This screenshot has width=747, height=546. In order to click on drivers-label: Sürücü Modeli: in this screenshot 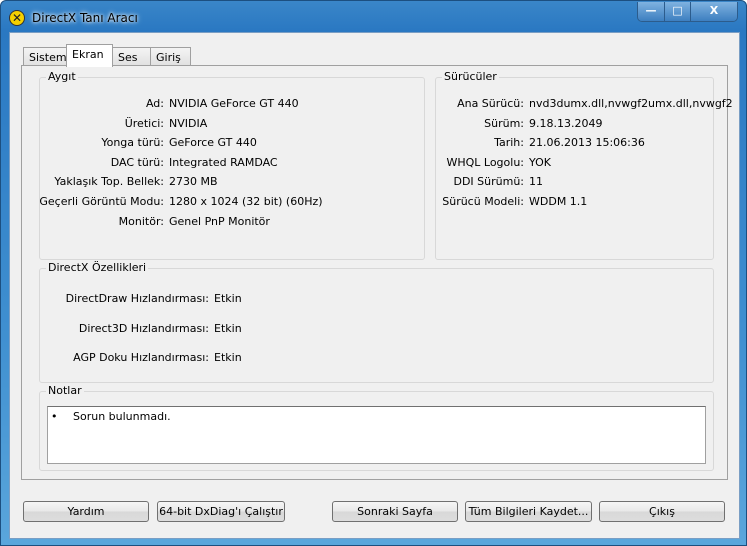, I will do `click(483, 201)`.